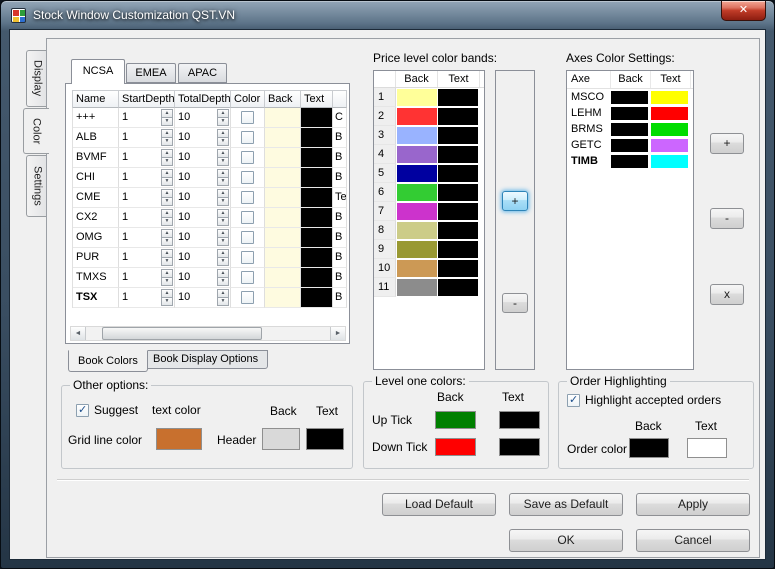  I want to click on tick-back-swatch, so click(456, 419).